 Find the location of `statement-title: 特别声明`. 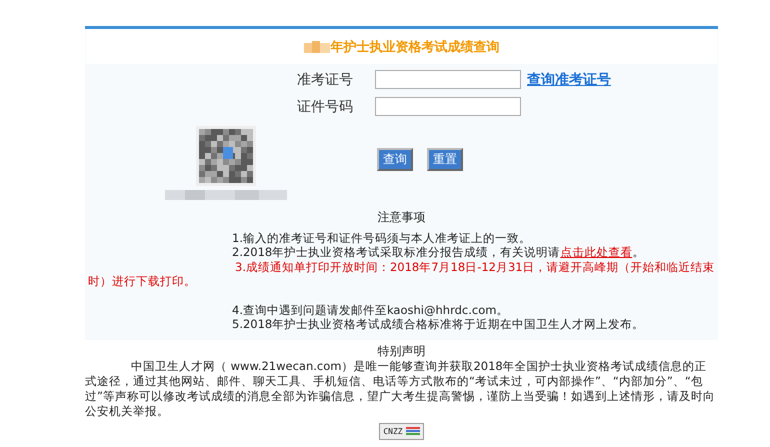

statement-title: 特别声明 is located at coordinates (401, 351).